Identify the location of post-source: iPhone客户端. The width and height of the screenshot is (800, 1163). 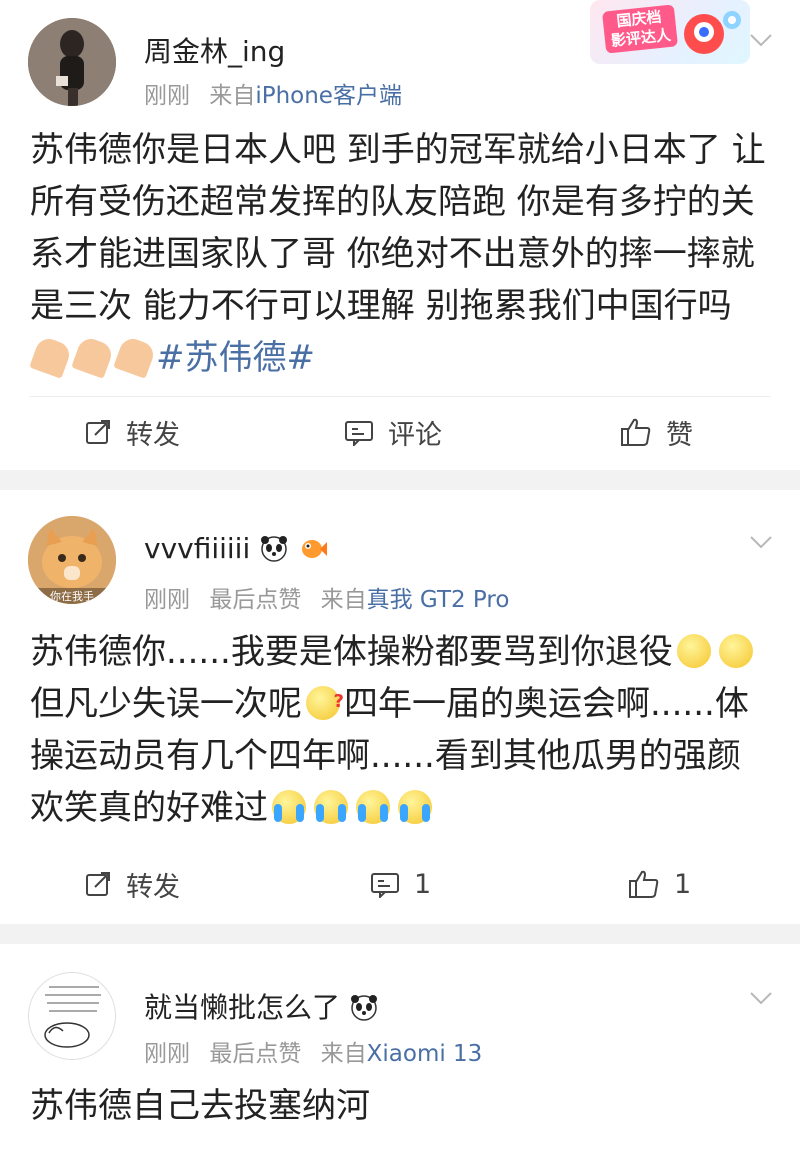
(328, 96).